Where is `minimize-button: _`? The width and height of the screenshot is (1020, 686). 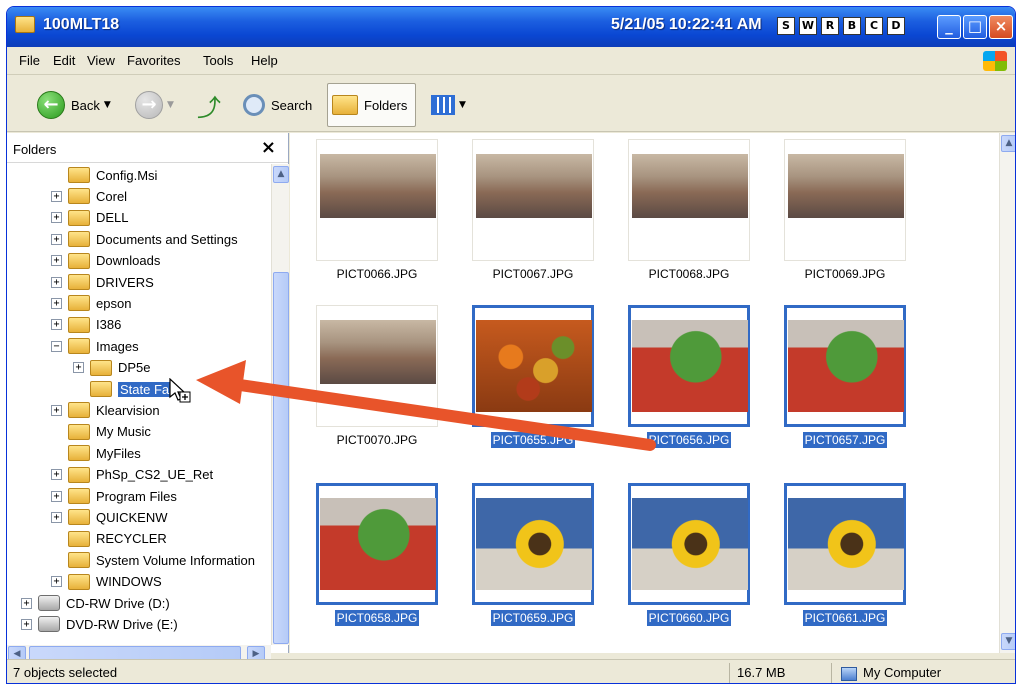
minimize-button: _ is located at coordinates (949, 27).